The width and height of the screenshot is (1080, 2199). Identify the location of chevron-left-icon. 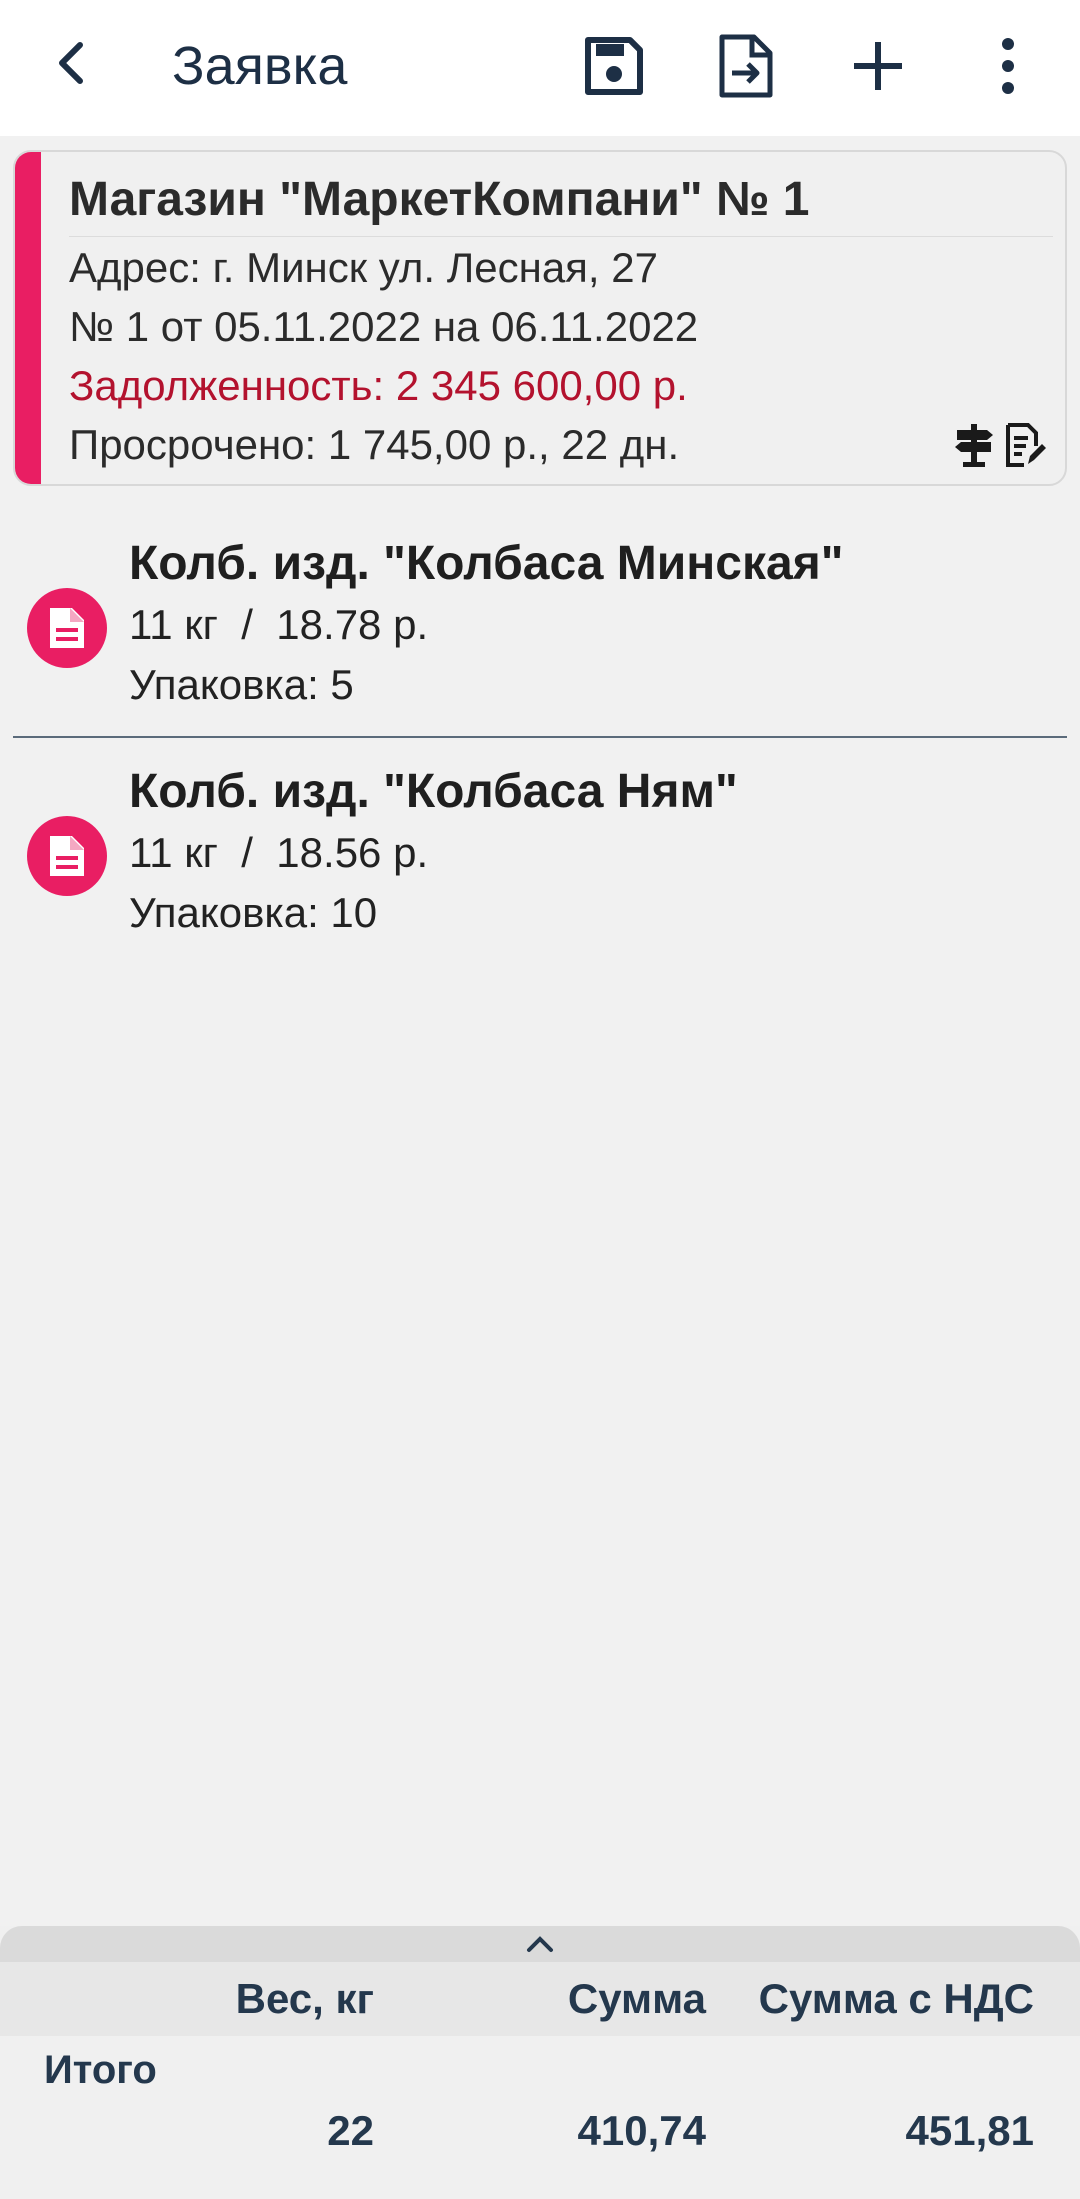
(71, 63).